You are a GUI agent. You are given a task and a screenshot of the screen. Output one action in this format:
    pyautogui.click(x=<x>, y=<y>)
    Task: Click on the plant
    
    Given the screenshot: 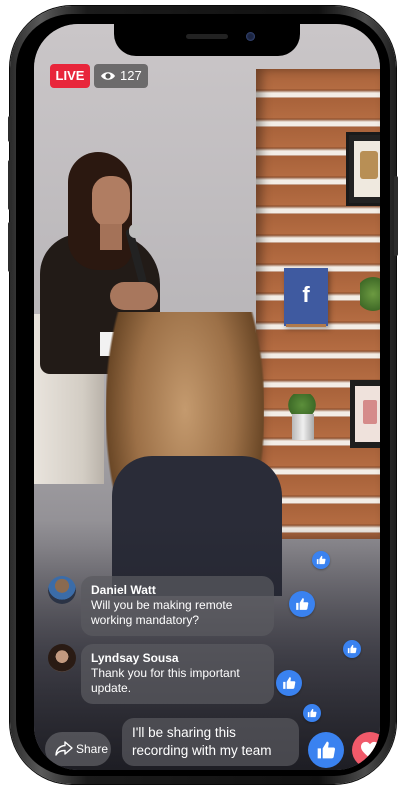 What is the action you would take?
    pyautogui.click(x=370, y=294)
    